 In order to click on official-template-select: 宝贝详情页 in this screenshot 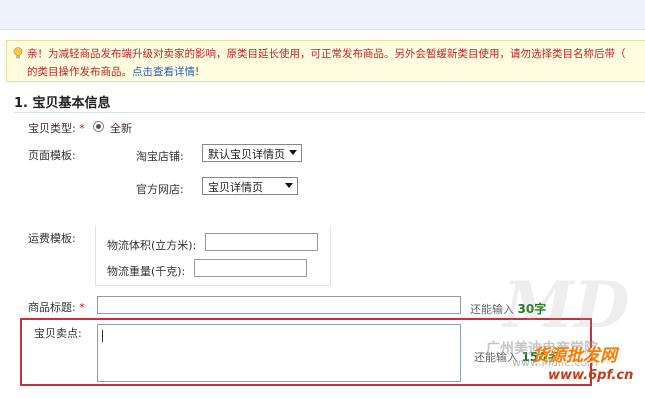, I will do `click(250, 186)`.